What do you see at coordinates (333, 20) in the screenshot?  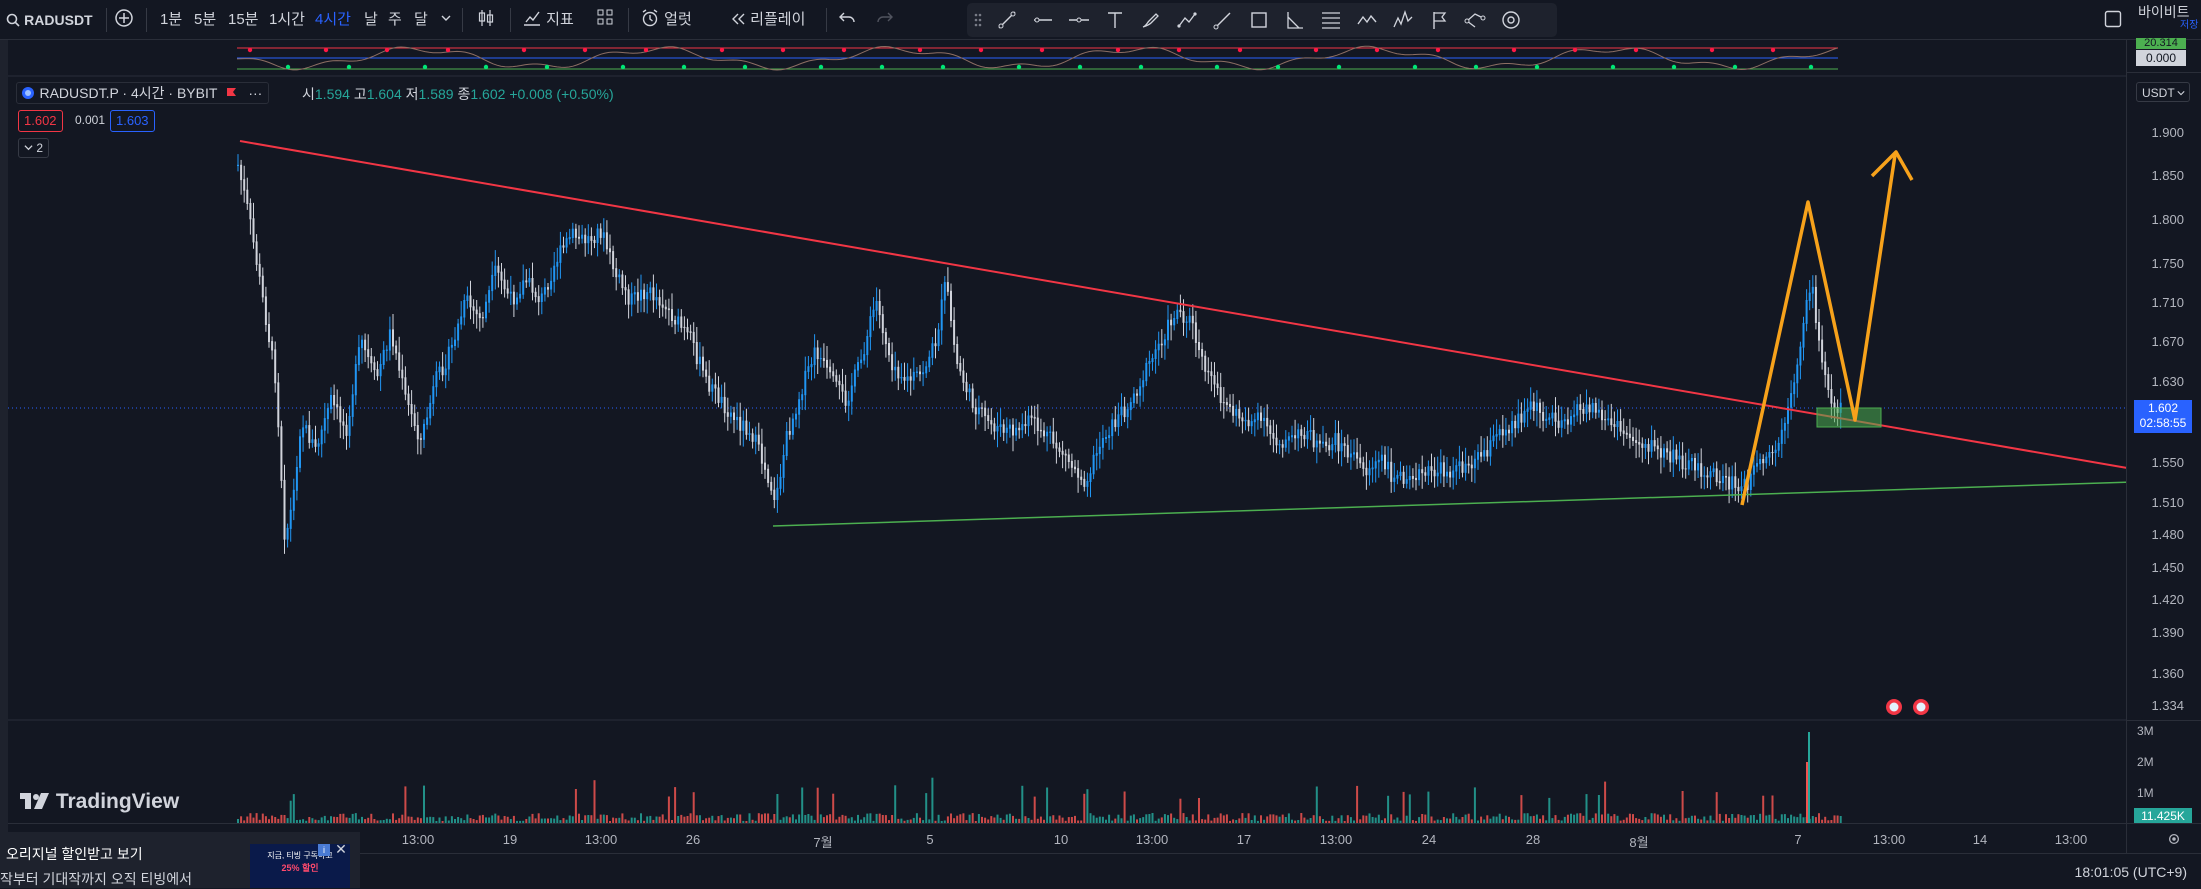 I see `interval-4h-active: 4시간` at bounding box center [333, 20].